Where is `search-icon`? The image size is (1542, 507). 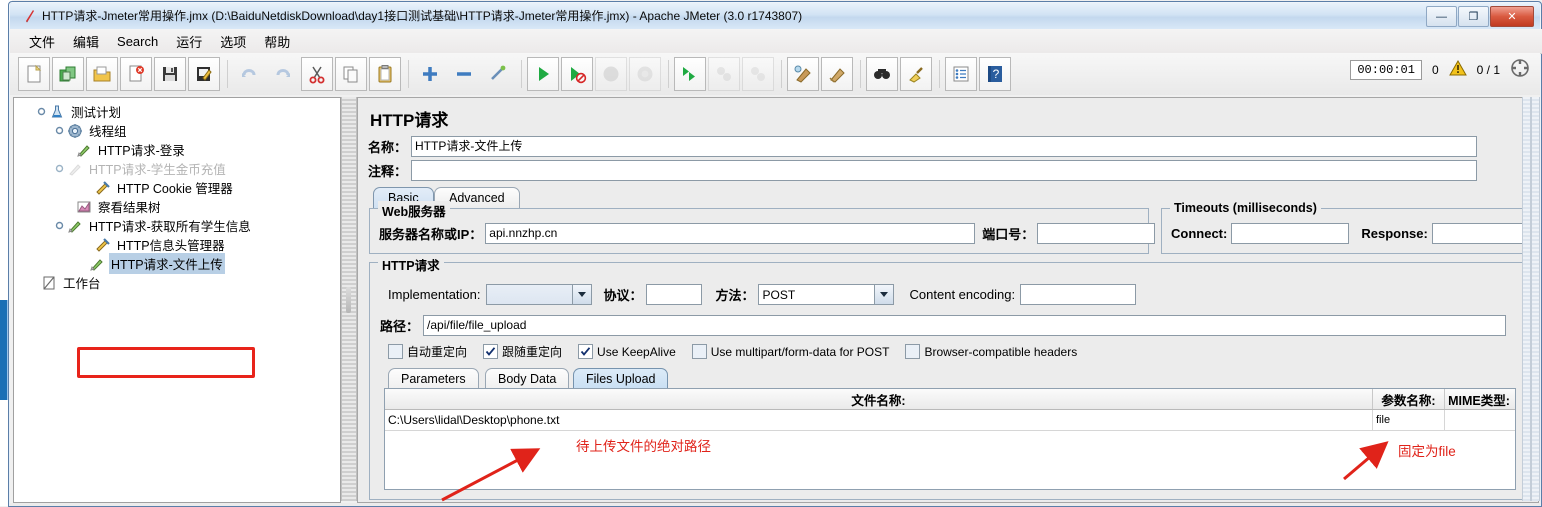 search-icon is located at coordinates (882, 74).